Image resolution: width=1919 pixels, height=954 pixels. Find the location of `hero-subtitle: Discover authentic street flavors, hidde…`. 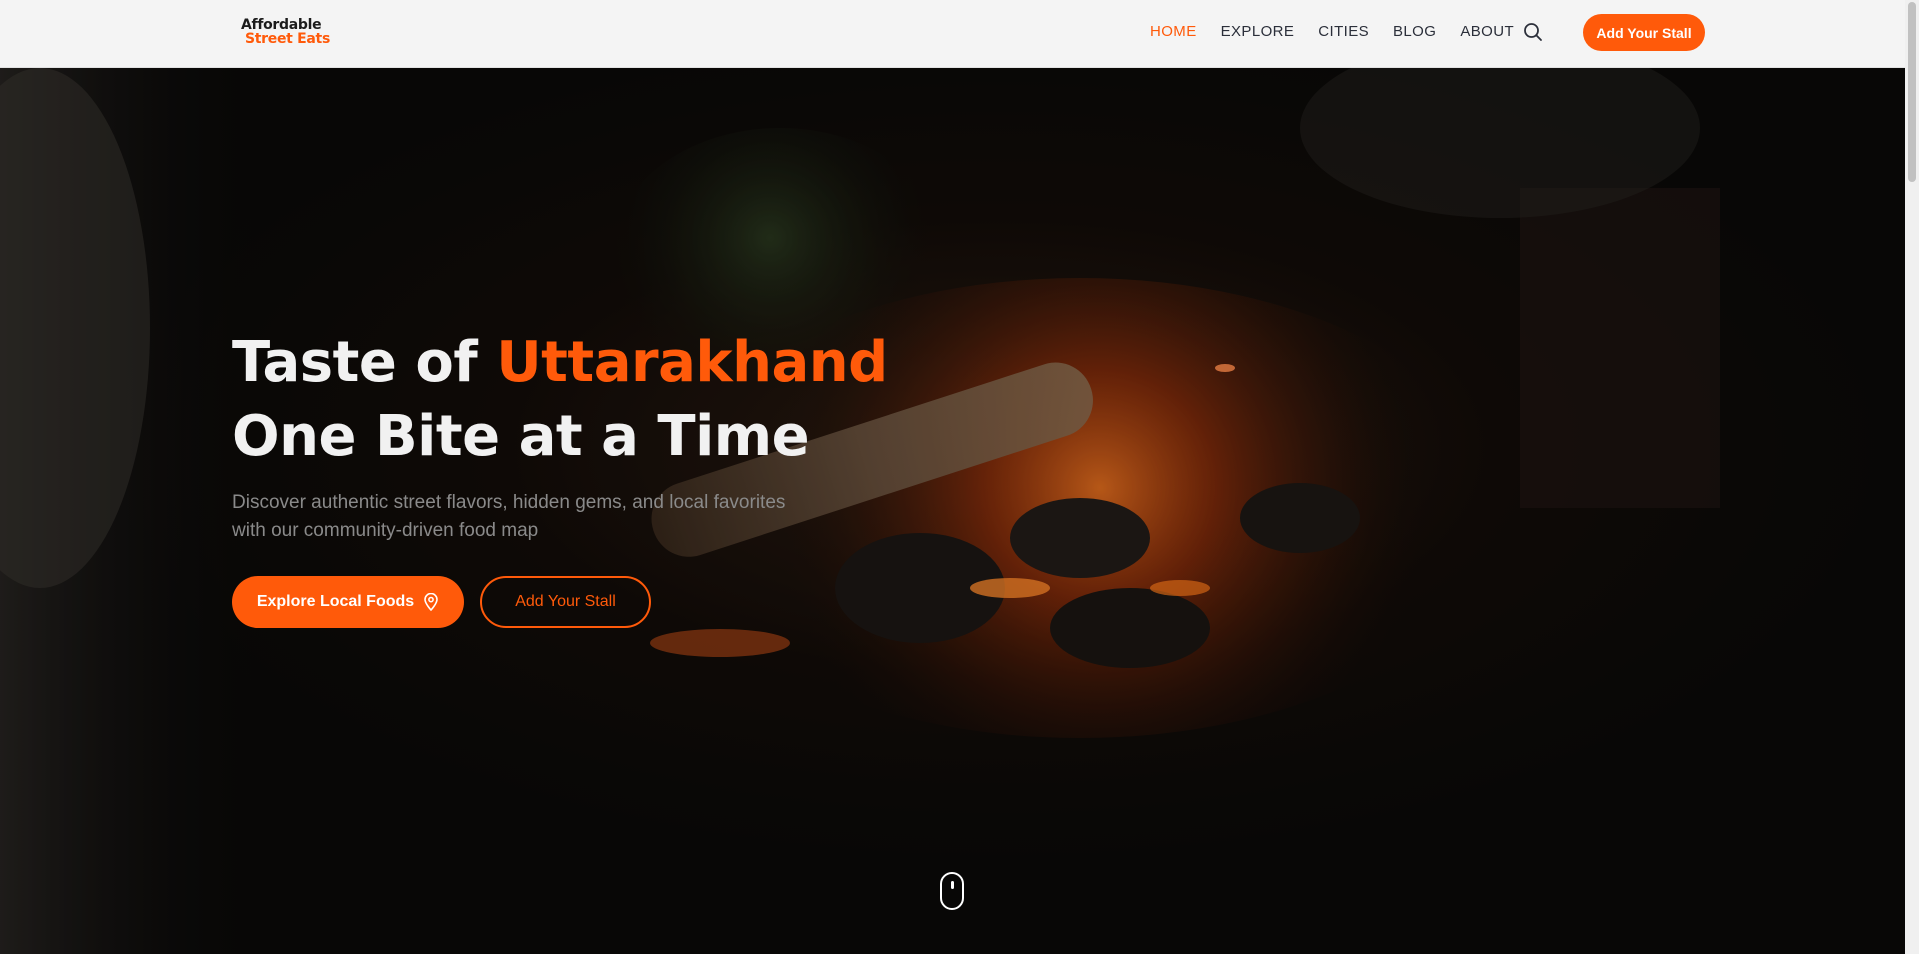

hero-subtitle: Discover authentic street flavors, hidde… is located at coordinates (542, 517).